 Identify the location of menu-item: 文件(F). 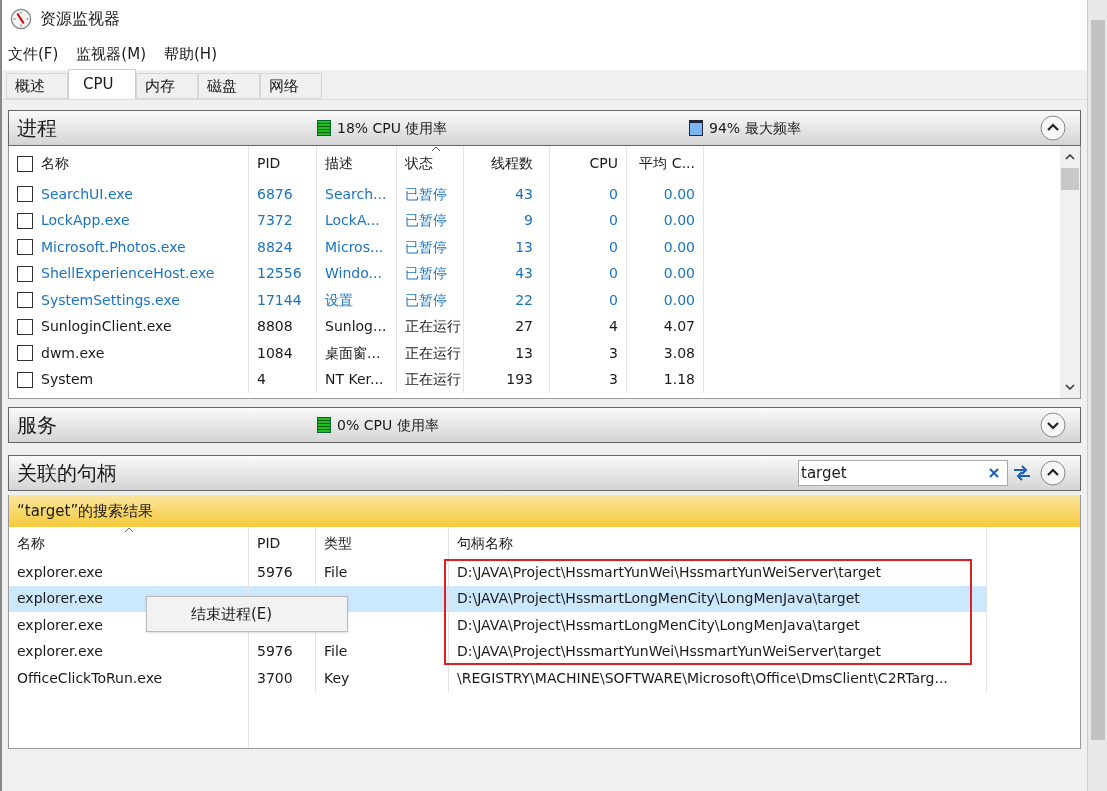
(33, 54).